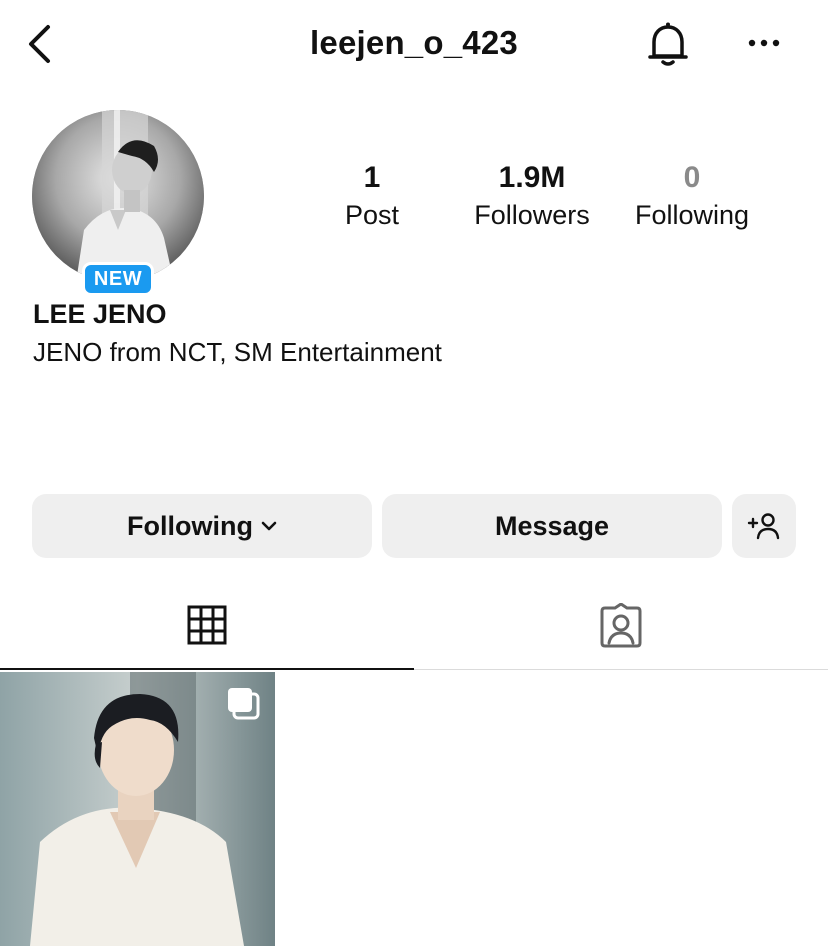  What do you see at coordinates (372, 197) in the screenshot?
I see `posts-stat: 1 Post` at bounding box center [372, 197].